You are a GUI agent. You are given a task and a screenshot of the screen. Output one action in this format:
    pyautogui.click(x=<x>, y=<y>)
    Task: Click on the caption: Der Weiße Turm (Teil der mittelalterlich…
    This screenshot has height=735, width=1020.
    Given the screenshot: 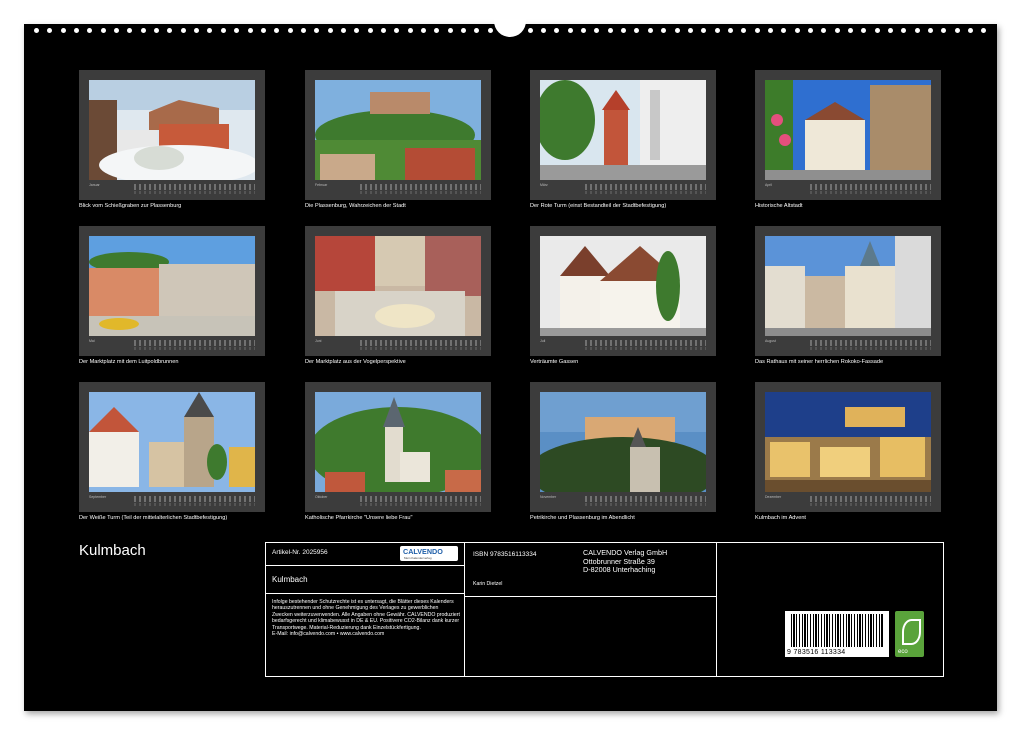 What is the action you would take?
    pyautogui.click(x=153, y=518)
    